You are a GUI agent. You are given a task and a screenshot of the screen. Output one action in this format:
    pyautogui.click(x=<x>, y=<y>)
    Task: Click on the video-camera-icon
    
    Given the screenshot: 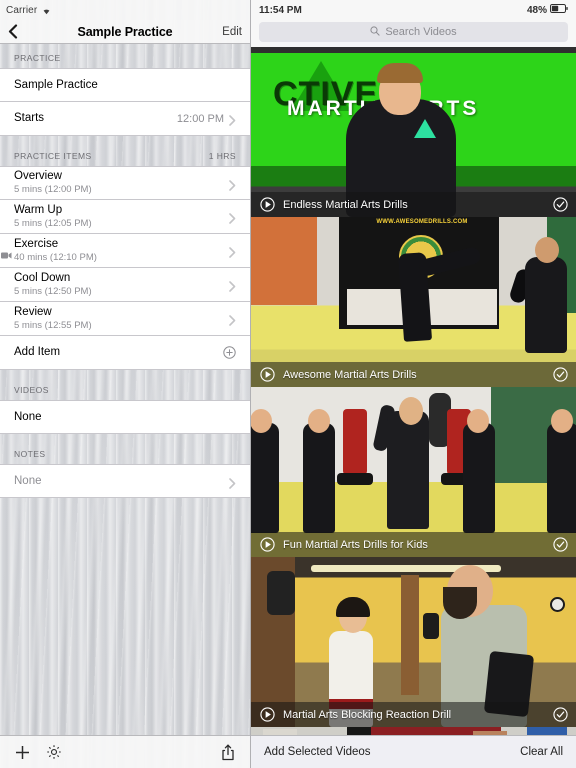 What is the action you would take?
    pyautogui.click(x=6, y=252)
    